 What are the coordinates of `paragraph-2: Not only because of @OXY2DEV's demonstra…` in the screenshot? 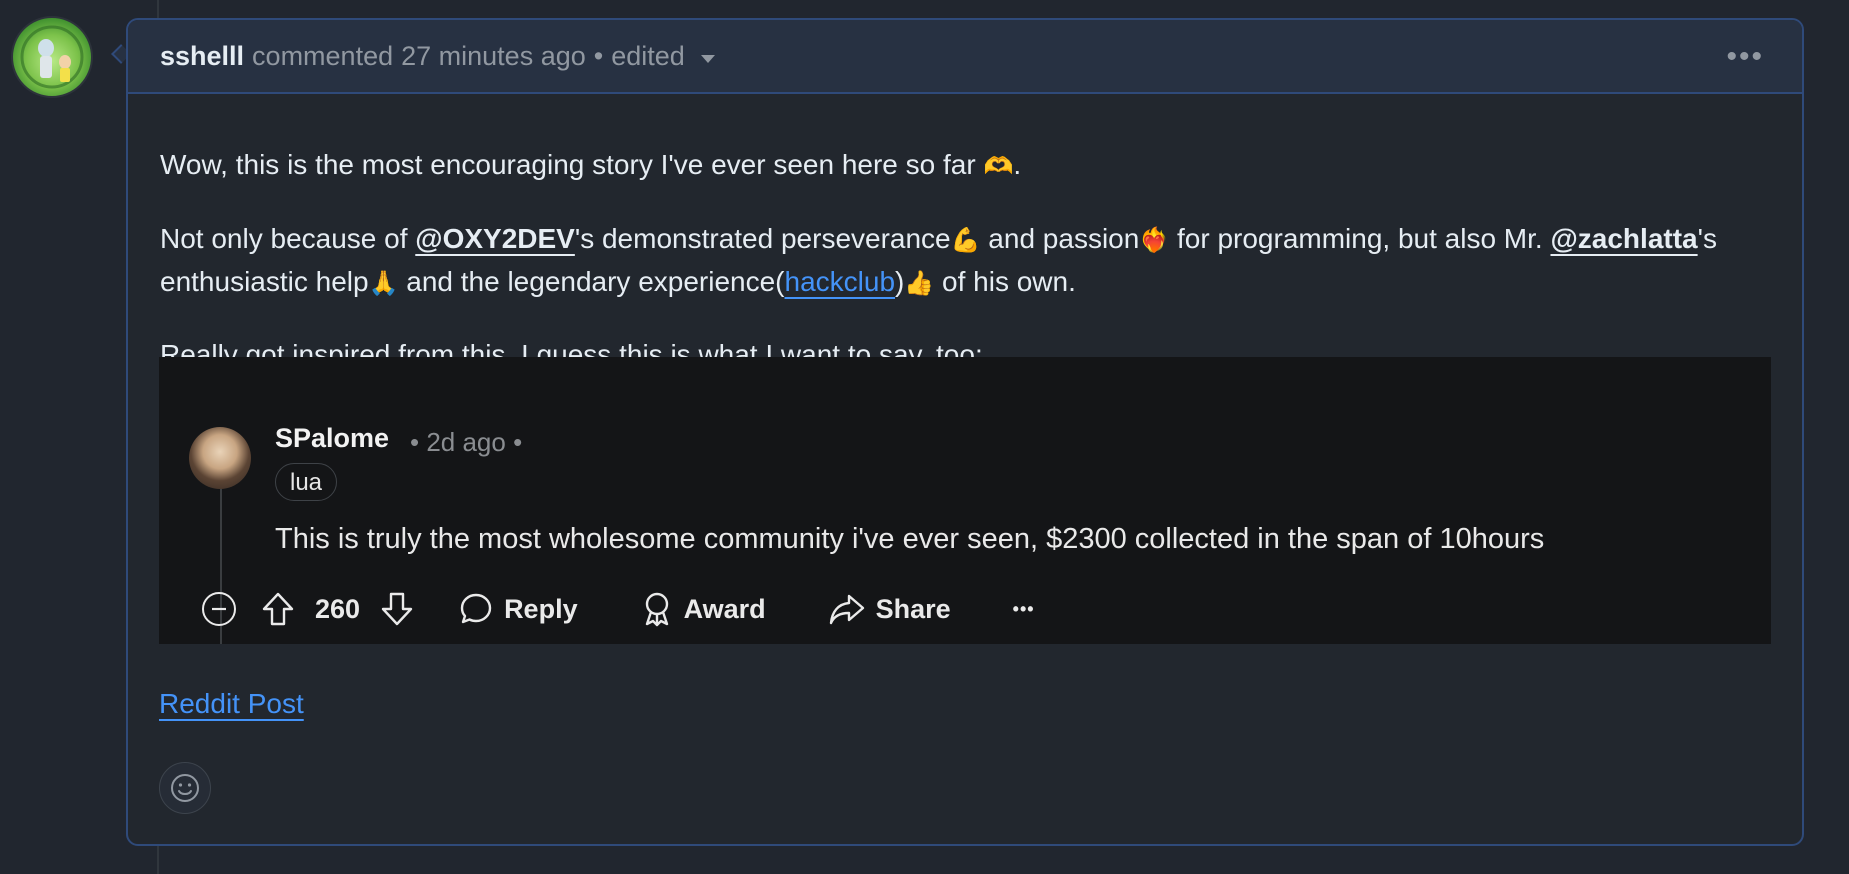 It's located at (980, 261).